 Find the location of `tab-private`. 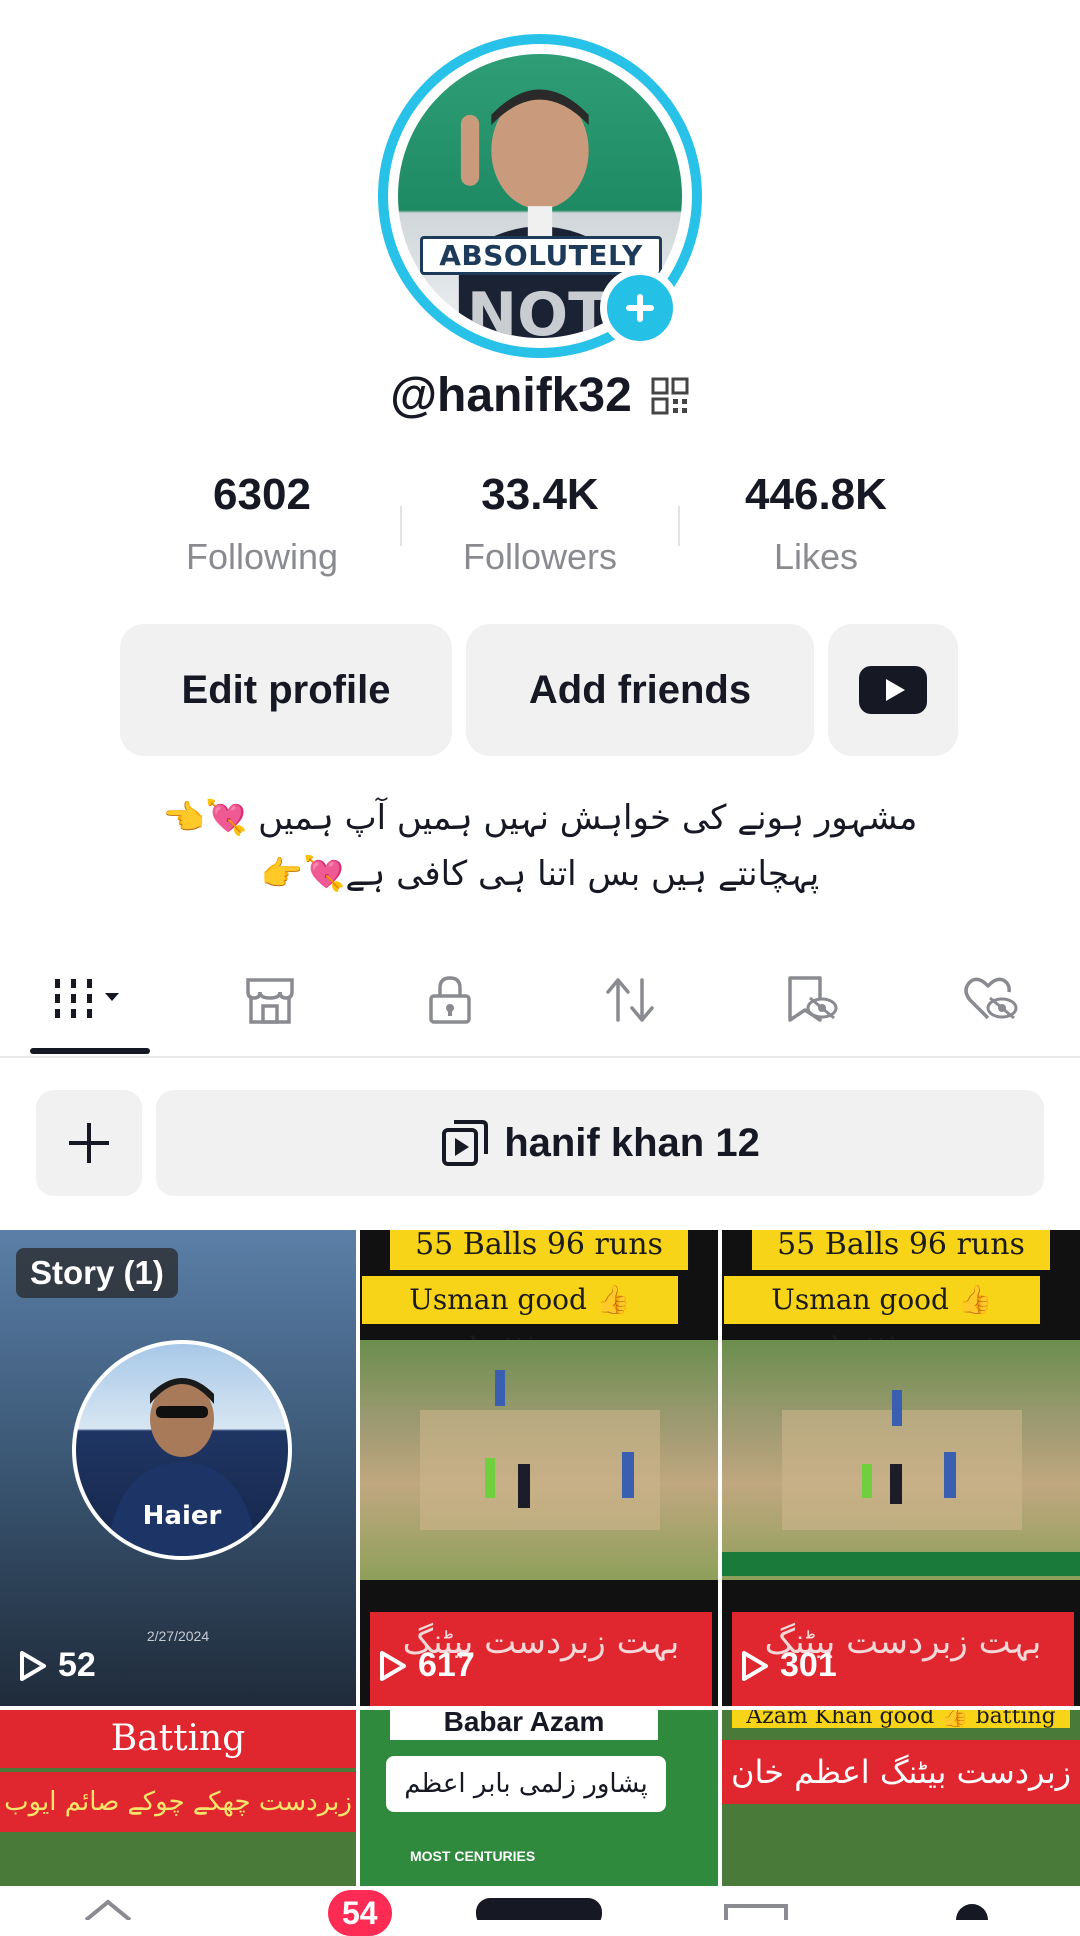

tab-private is located at coordinates (450, 1000).